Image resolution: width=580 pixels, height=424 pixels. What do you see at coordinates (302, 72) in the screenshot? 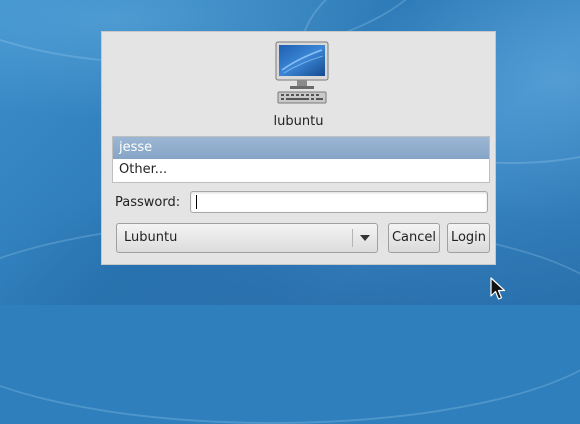
I see `computer-monitor-icon` at bounding box center [302, 72].